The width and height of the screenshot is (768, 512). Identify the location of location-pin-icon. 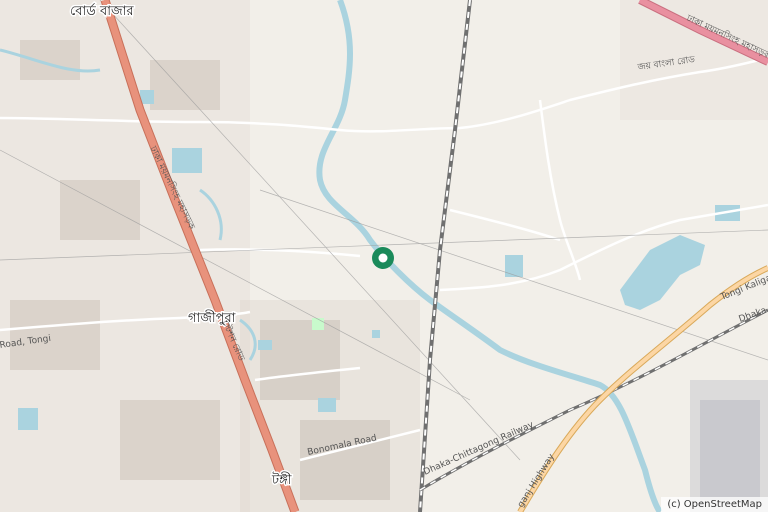
(383, 258).